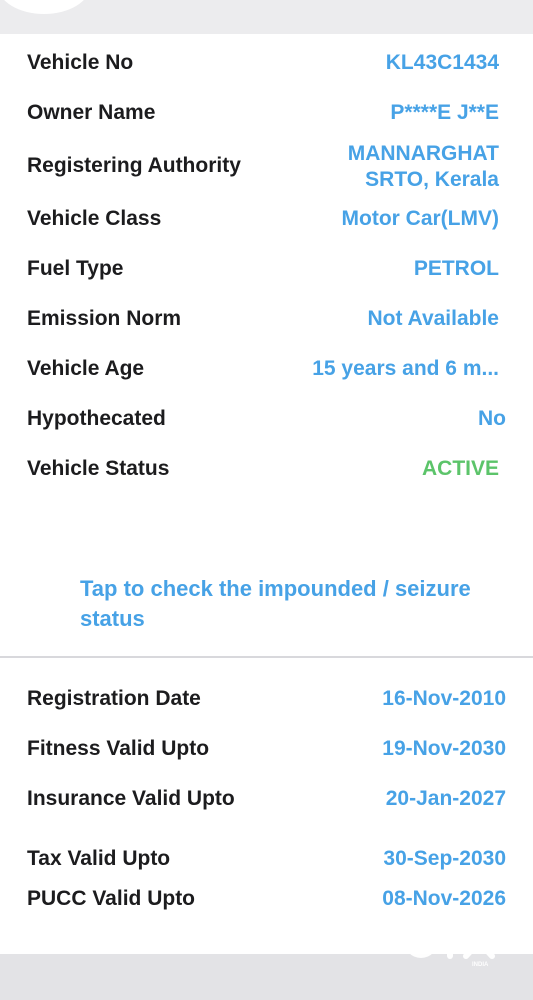 The height and width of the screenshot is (1000, 533). I want to click on value-tax-valid: 30-Sep-2030, so click(444, 858).